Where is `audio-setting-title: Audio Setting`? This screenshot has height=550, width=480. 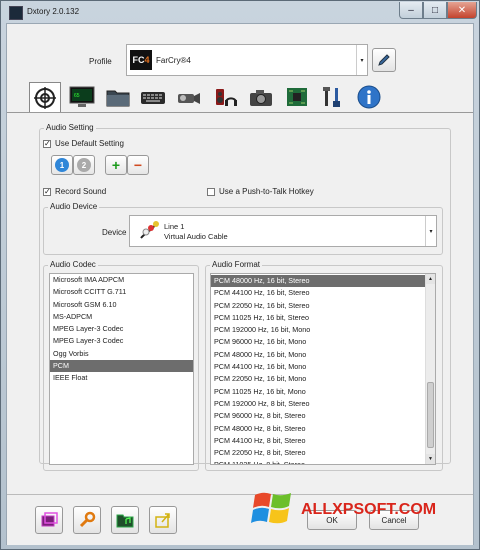
audio-setting-title: Audio Setting is located at coordinates (70, 127).